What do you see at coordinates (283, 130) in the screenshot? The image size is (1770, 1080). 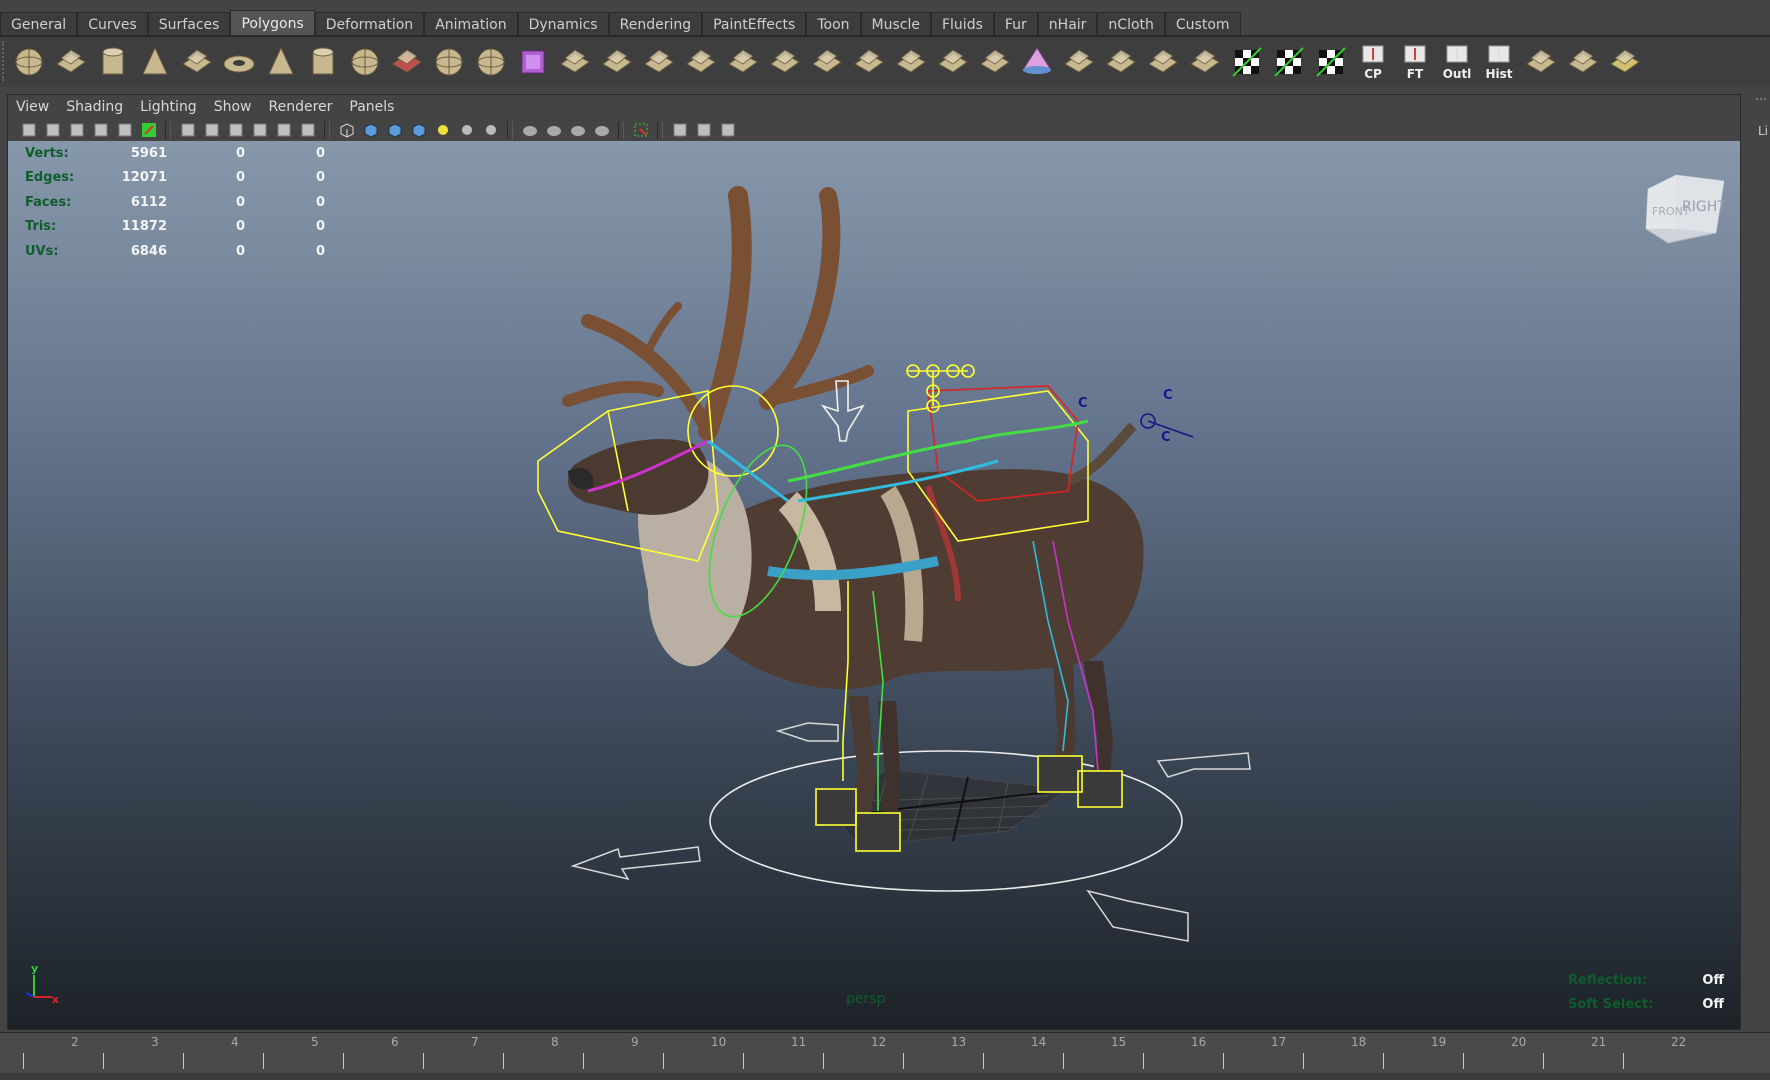 I see `field-chart-icon` at bounding box center [283, 130].